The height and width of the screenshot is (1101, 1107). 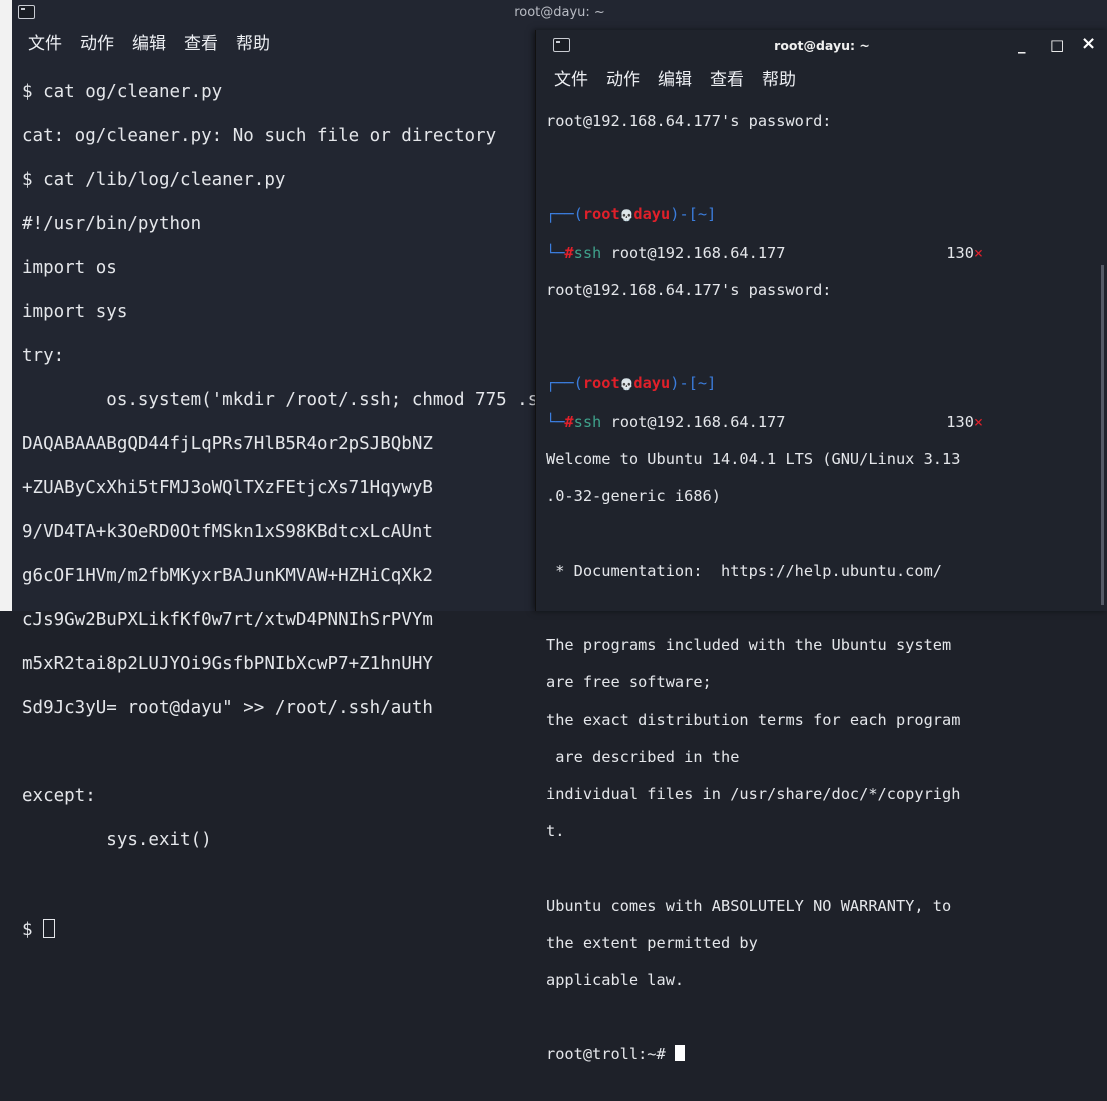 What do you see at coordinates (555, 831) in the screenshot?
I see `output-line: t.` at bounding box center [555, 831].